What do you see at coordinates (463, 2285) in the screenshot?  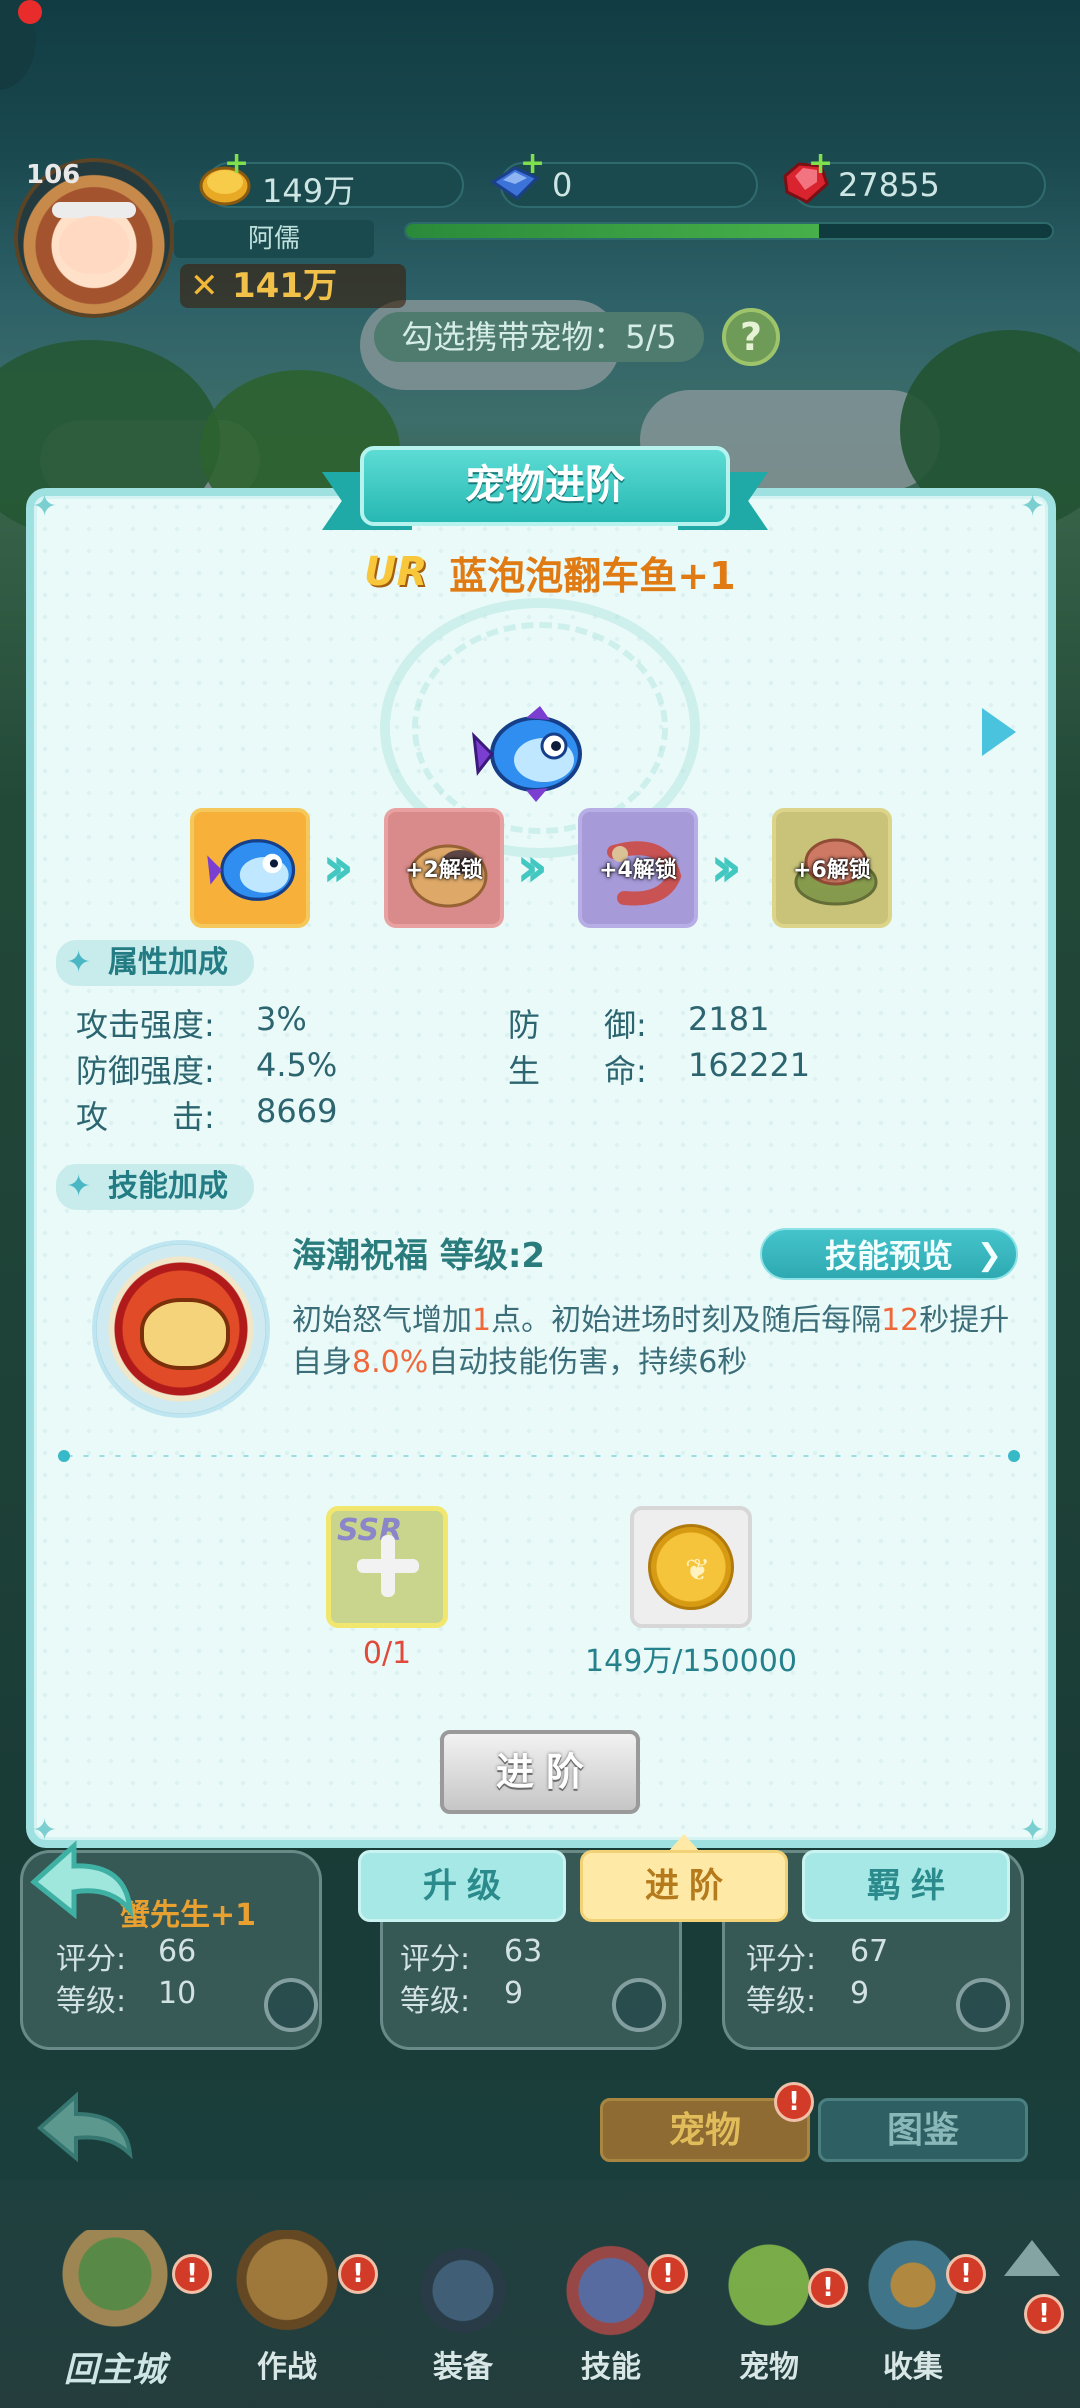 I see `cannon-icon` at bounding box center [463, 2285].